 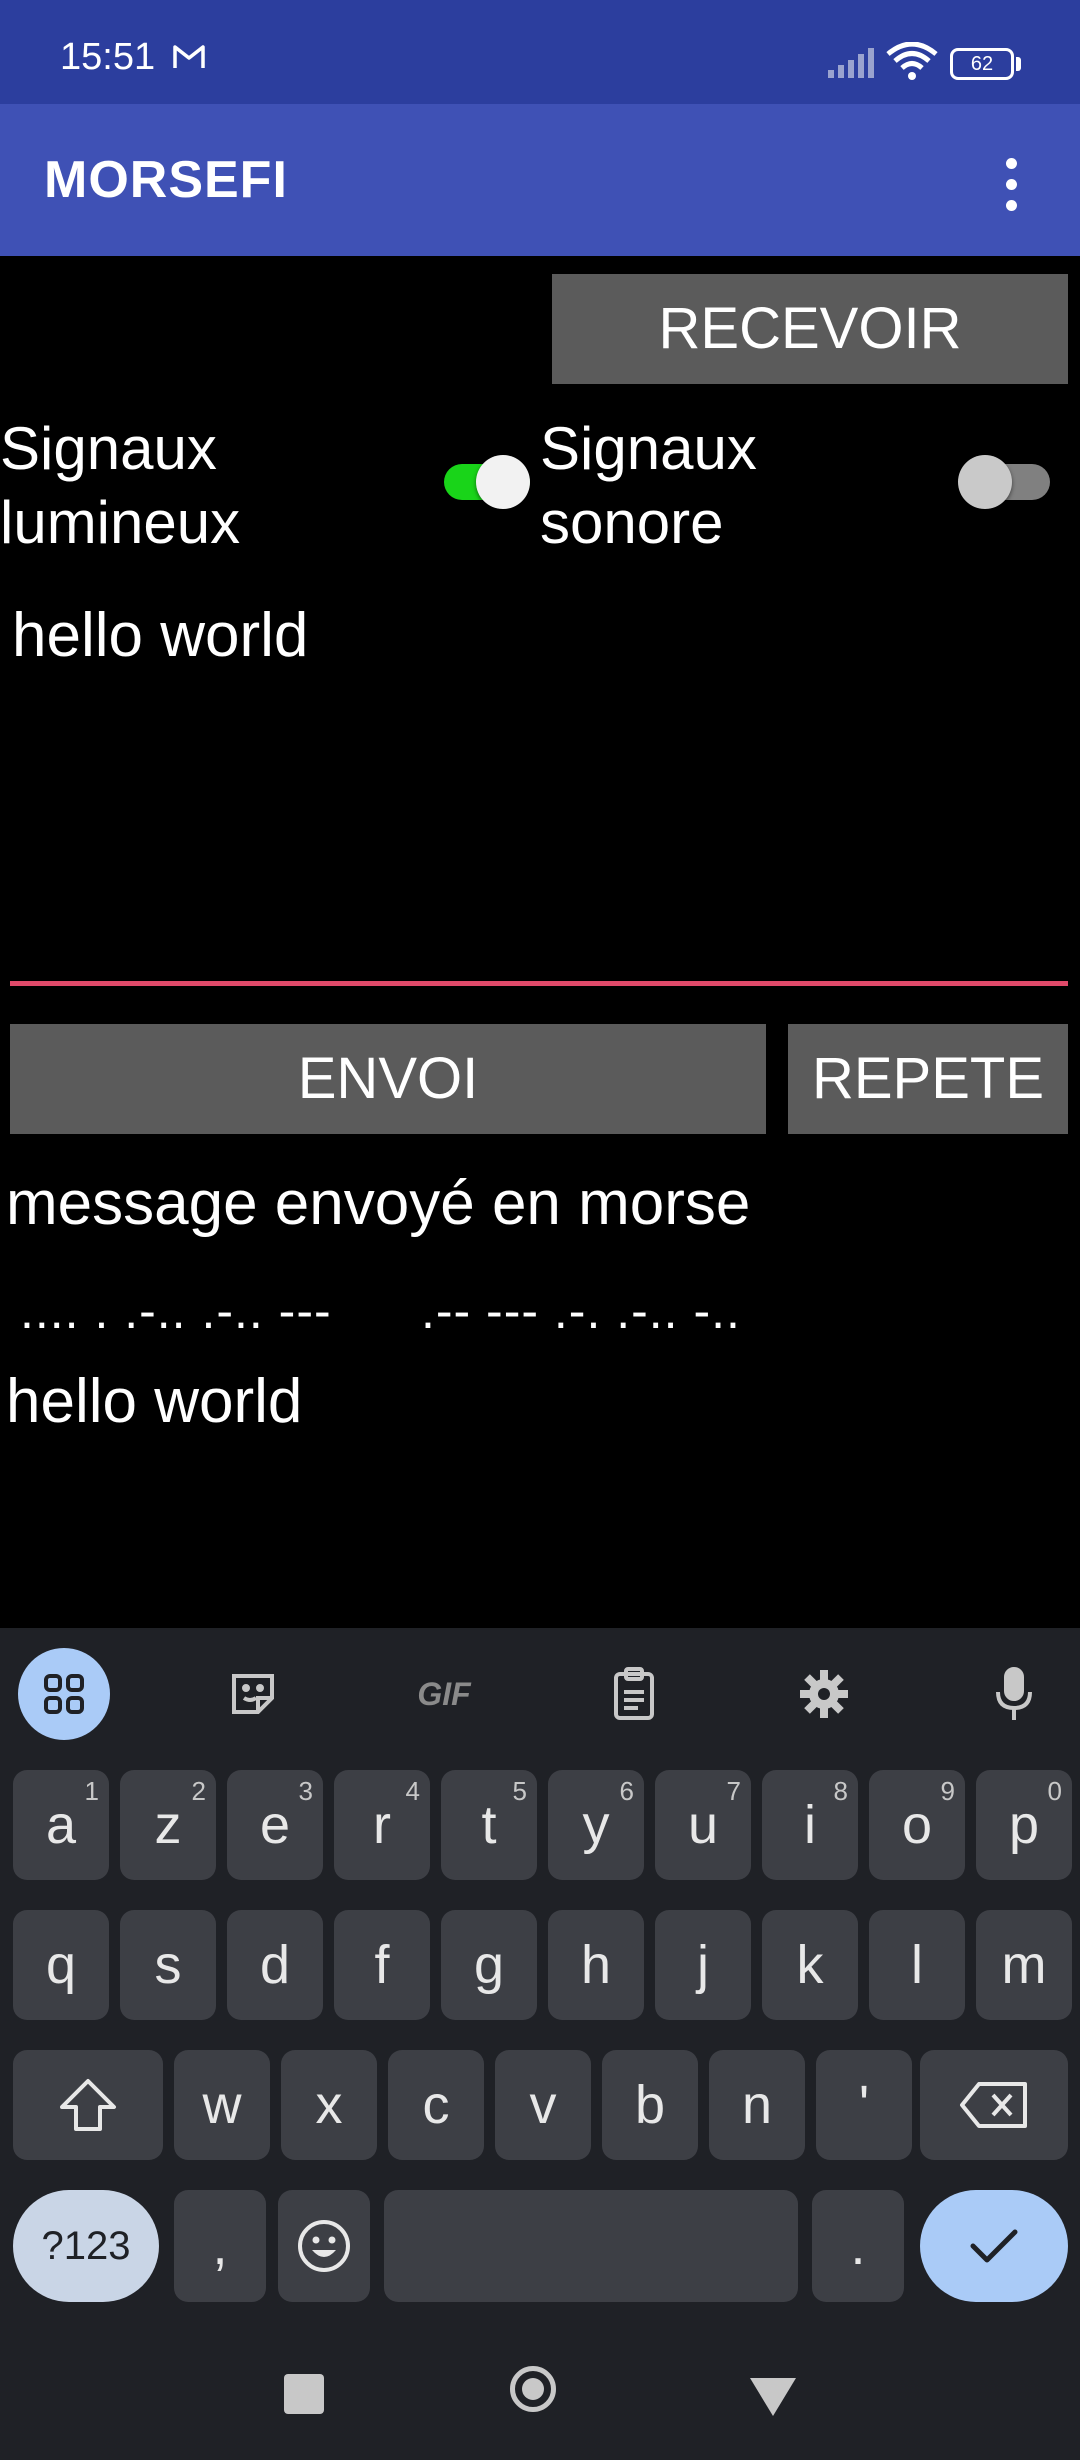 I want to click on envoi-button: ENVOI, so click(x=388, y=1079).